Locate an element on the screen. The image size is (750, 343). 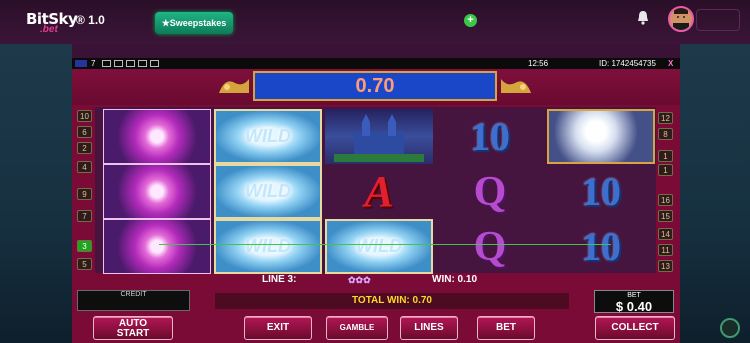
history-icon is located at coordinates (142, 63).